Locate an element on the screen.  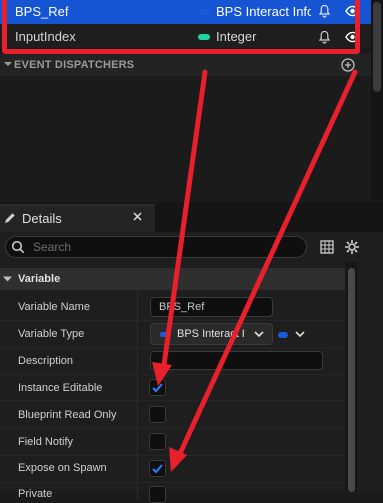
add-event-dispatcher-icon is located at coordinates (348, 65).